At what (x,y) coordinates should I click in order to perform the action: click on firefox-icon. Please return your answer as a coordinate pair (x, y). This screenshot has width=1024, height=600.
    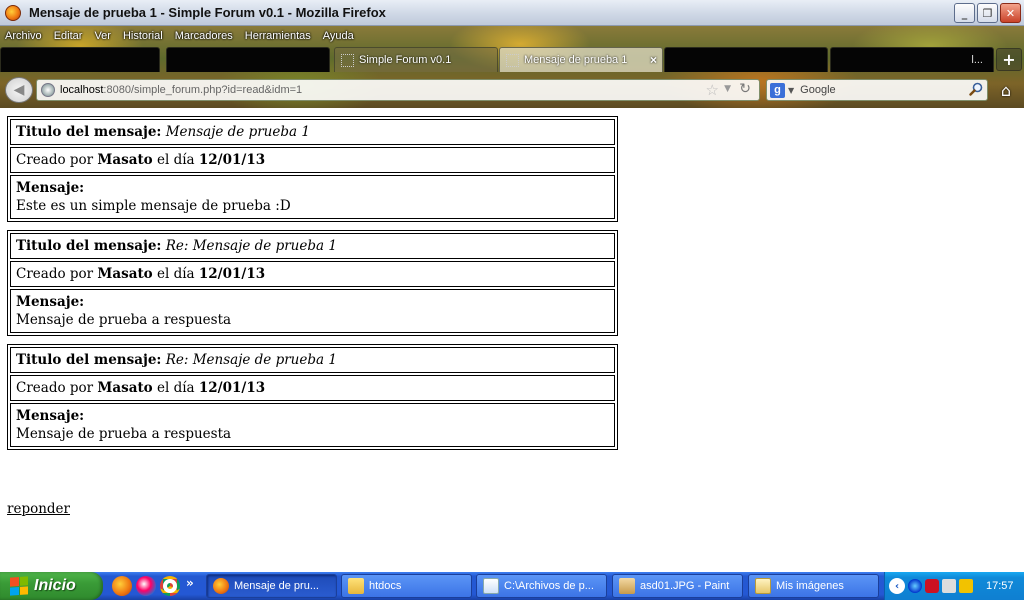
    Looking at the image, I should click on (221, 586).